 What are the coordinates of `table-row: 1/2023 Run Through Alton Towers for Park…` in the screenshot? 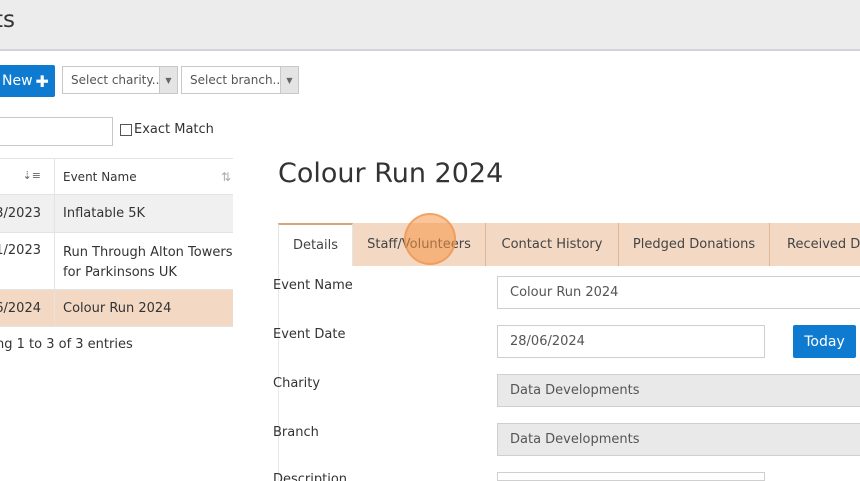 It's located at (116, 261).